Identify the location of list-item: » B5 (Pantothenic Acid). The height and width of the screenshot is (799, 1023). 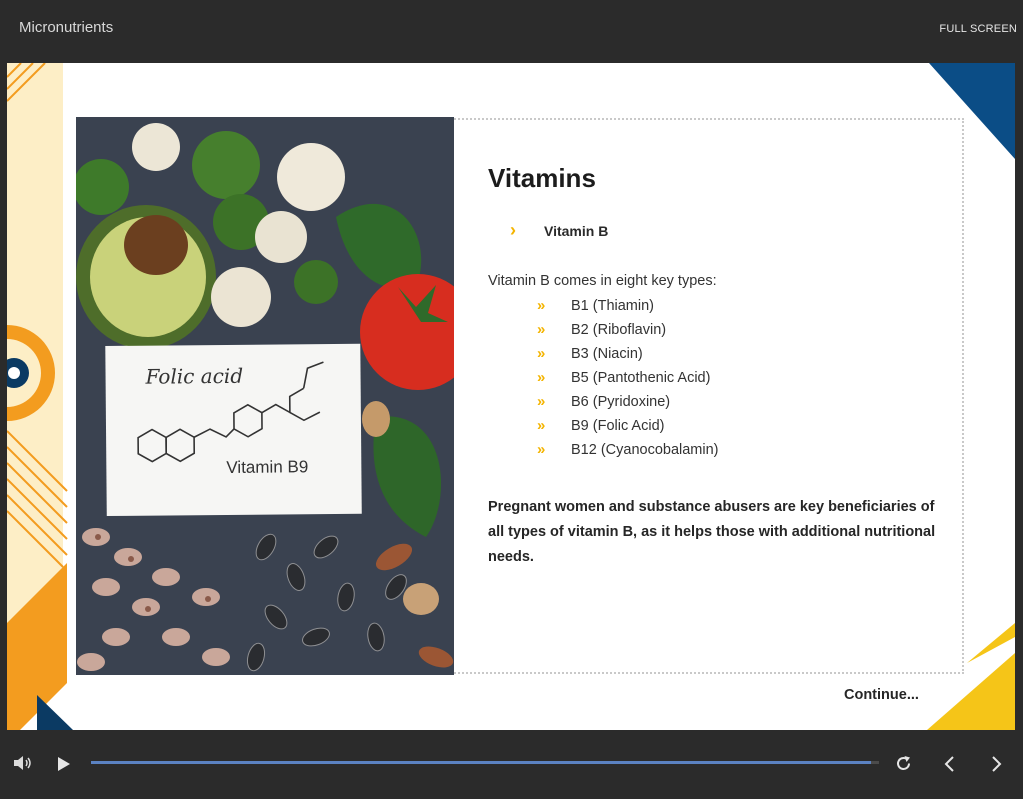
(628, 378).